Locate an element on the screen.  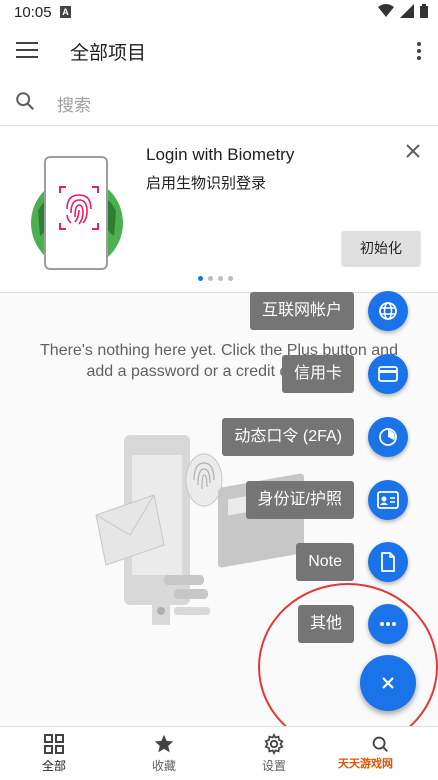
more-horizontal-icon is located at coordinates (388, 624).